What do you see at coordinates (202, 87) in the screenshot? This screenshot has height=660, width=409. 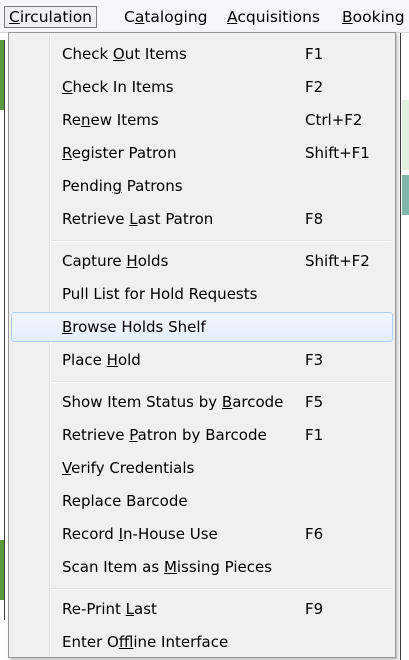 I see `menu-item-check-in-items: Check In Items F2` at bounding box center [202, 87].